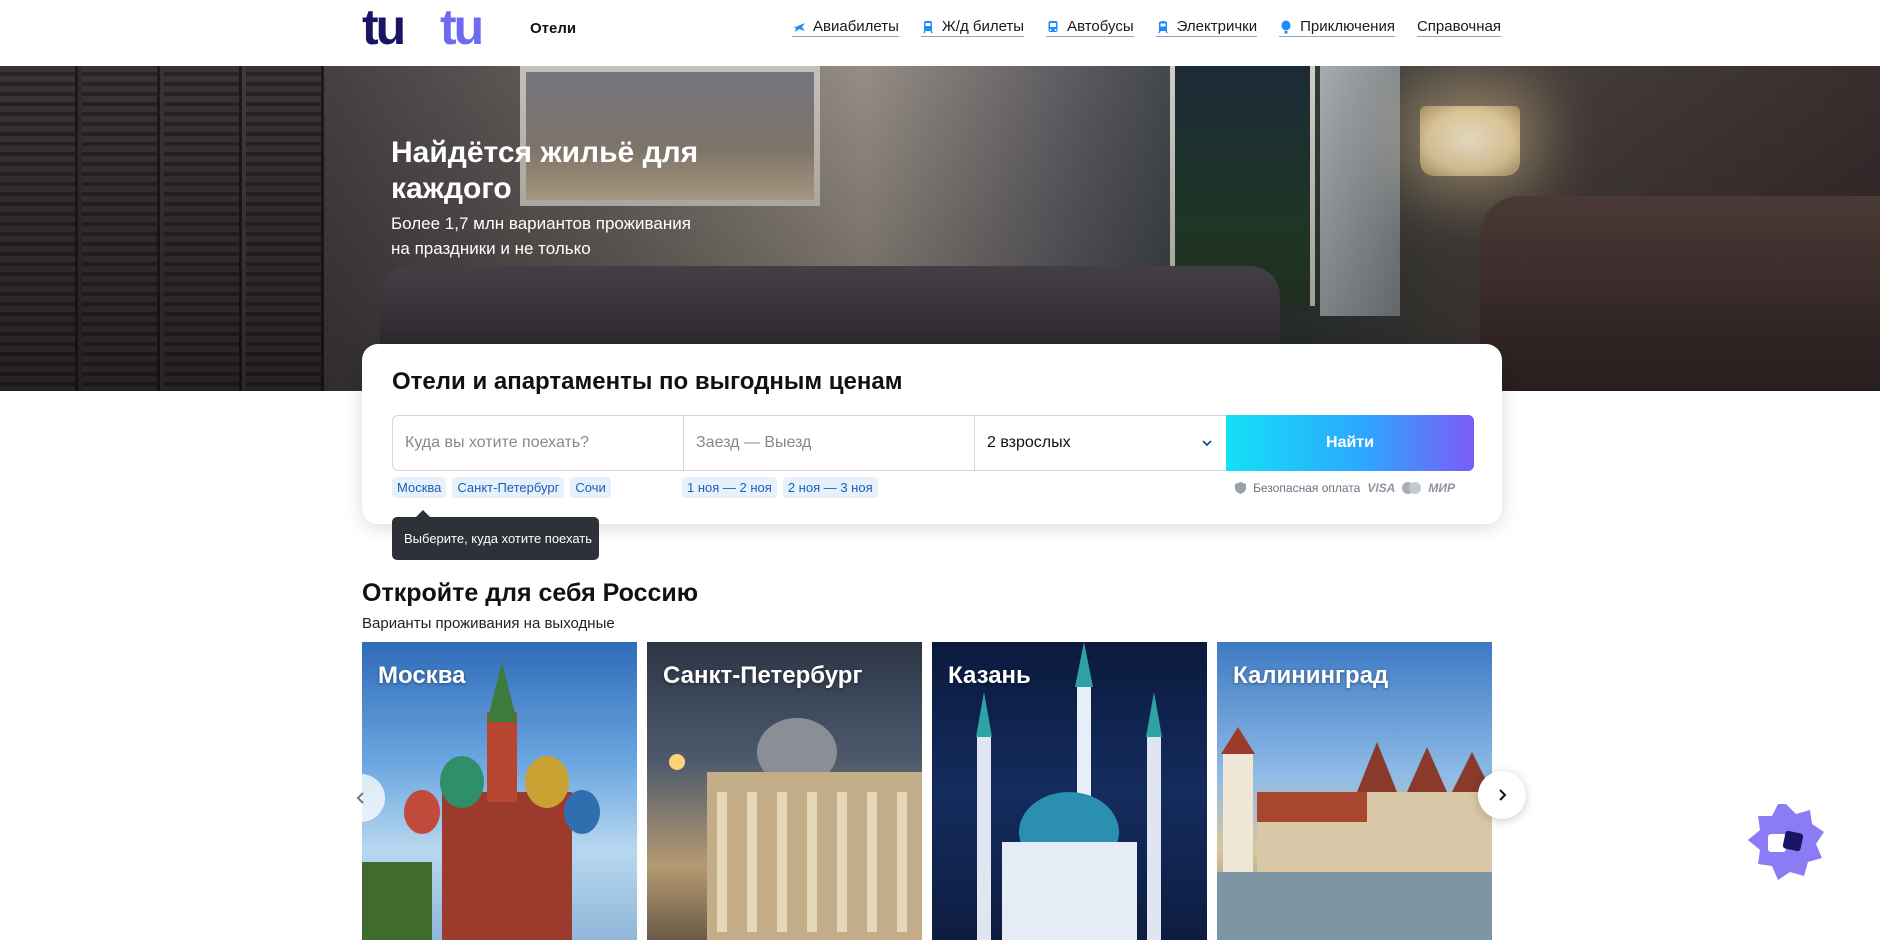  I want to click on assistant-chat-icon, so click(1786, 842).